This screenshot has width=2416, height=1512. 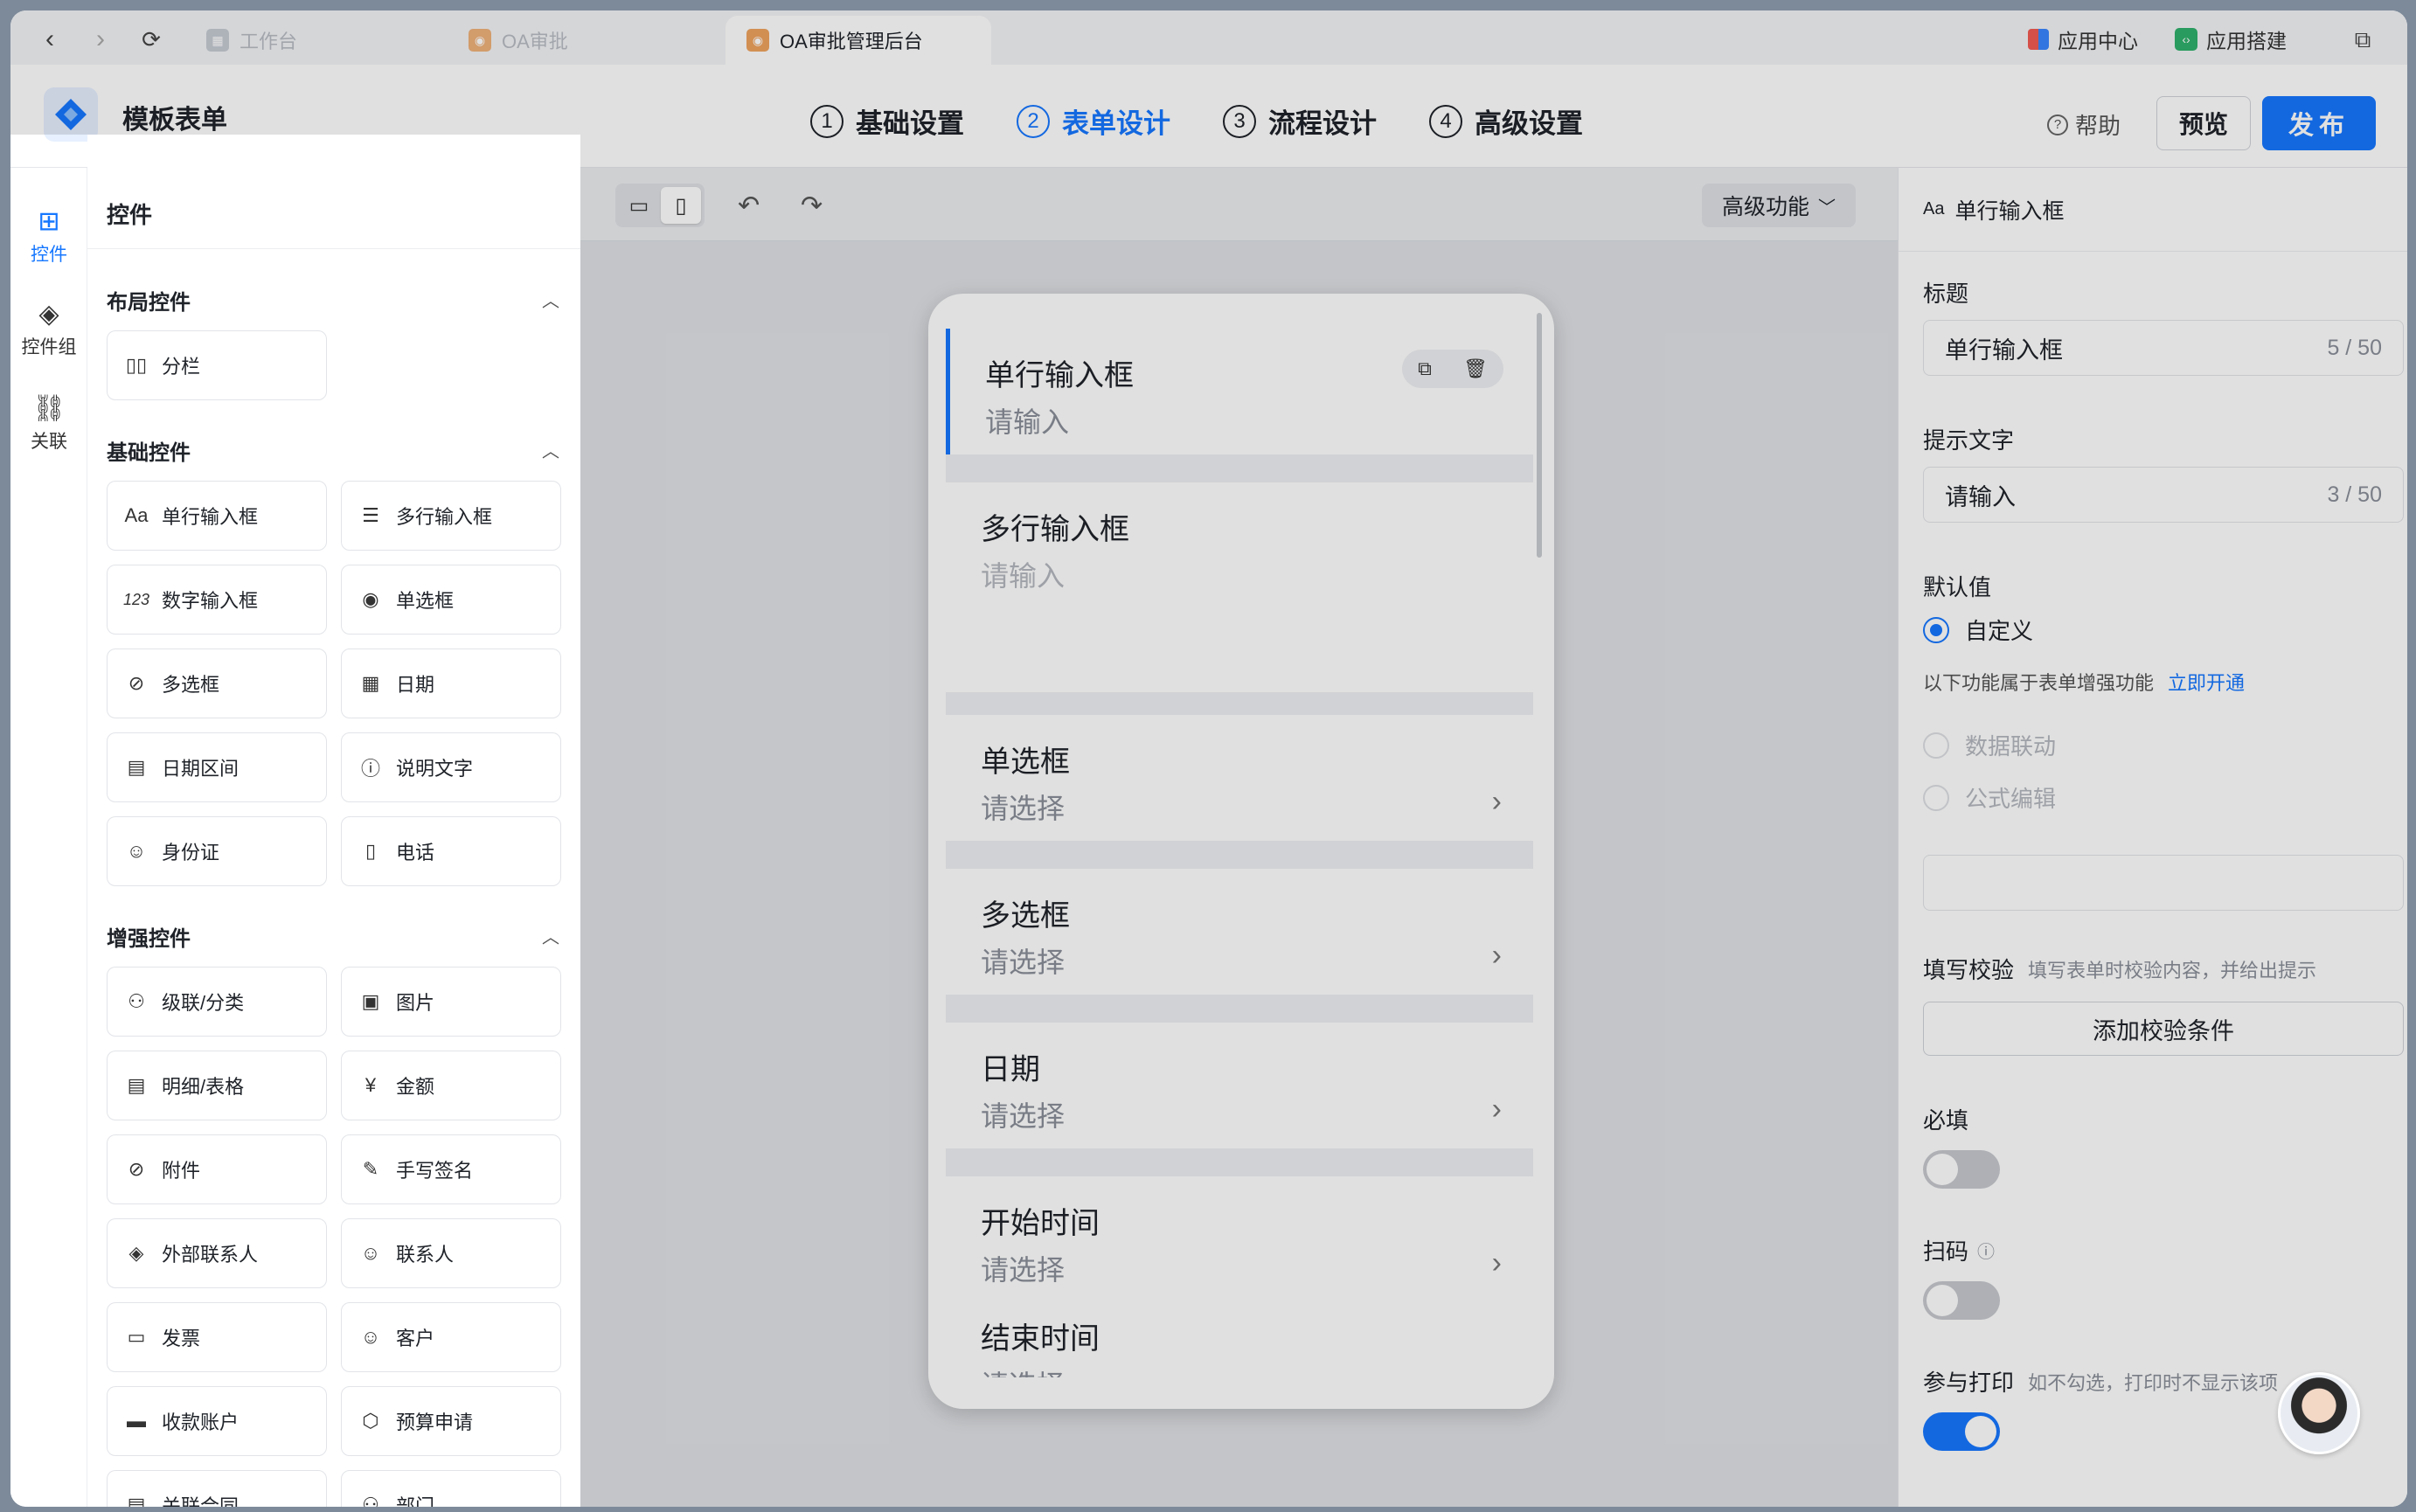 I want to click on enhance-link: 立即开通, so click(x=2206, y=683).